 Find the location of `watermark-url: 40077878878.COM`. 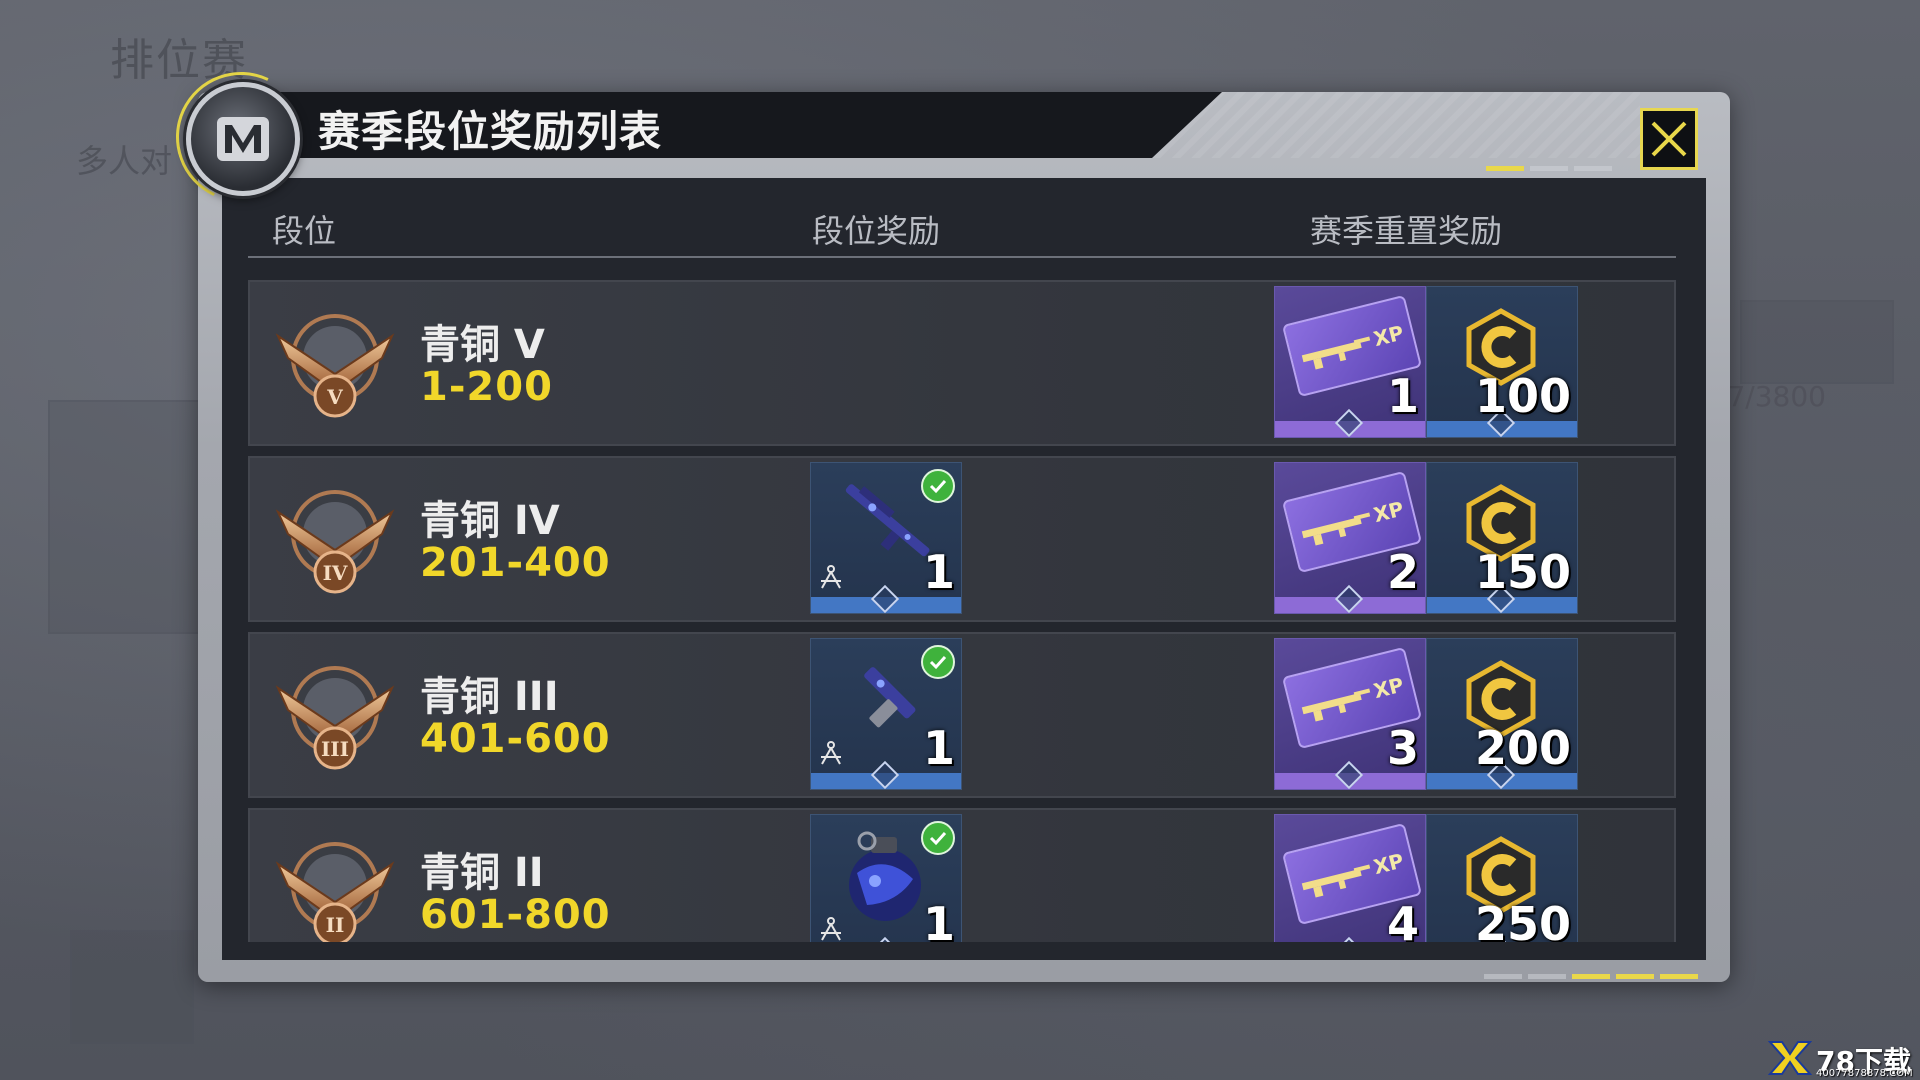

watermark-url: 40077878878.COM is located at coordinates (1864, 1073).